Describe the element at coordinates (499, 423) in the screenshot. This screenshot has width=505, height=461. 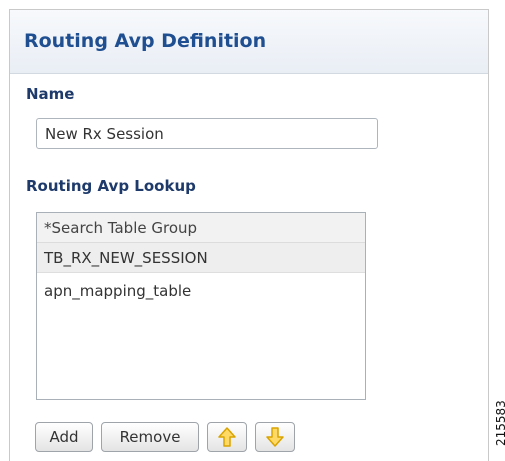
I see `figure-id: 215583` at that location.